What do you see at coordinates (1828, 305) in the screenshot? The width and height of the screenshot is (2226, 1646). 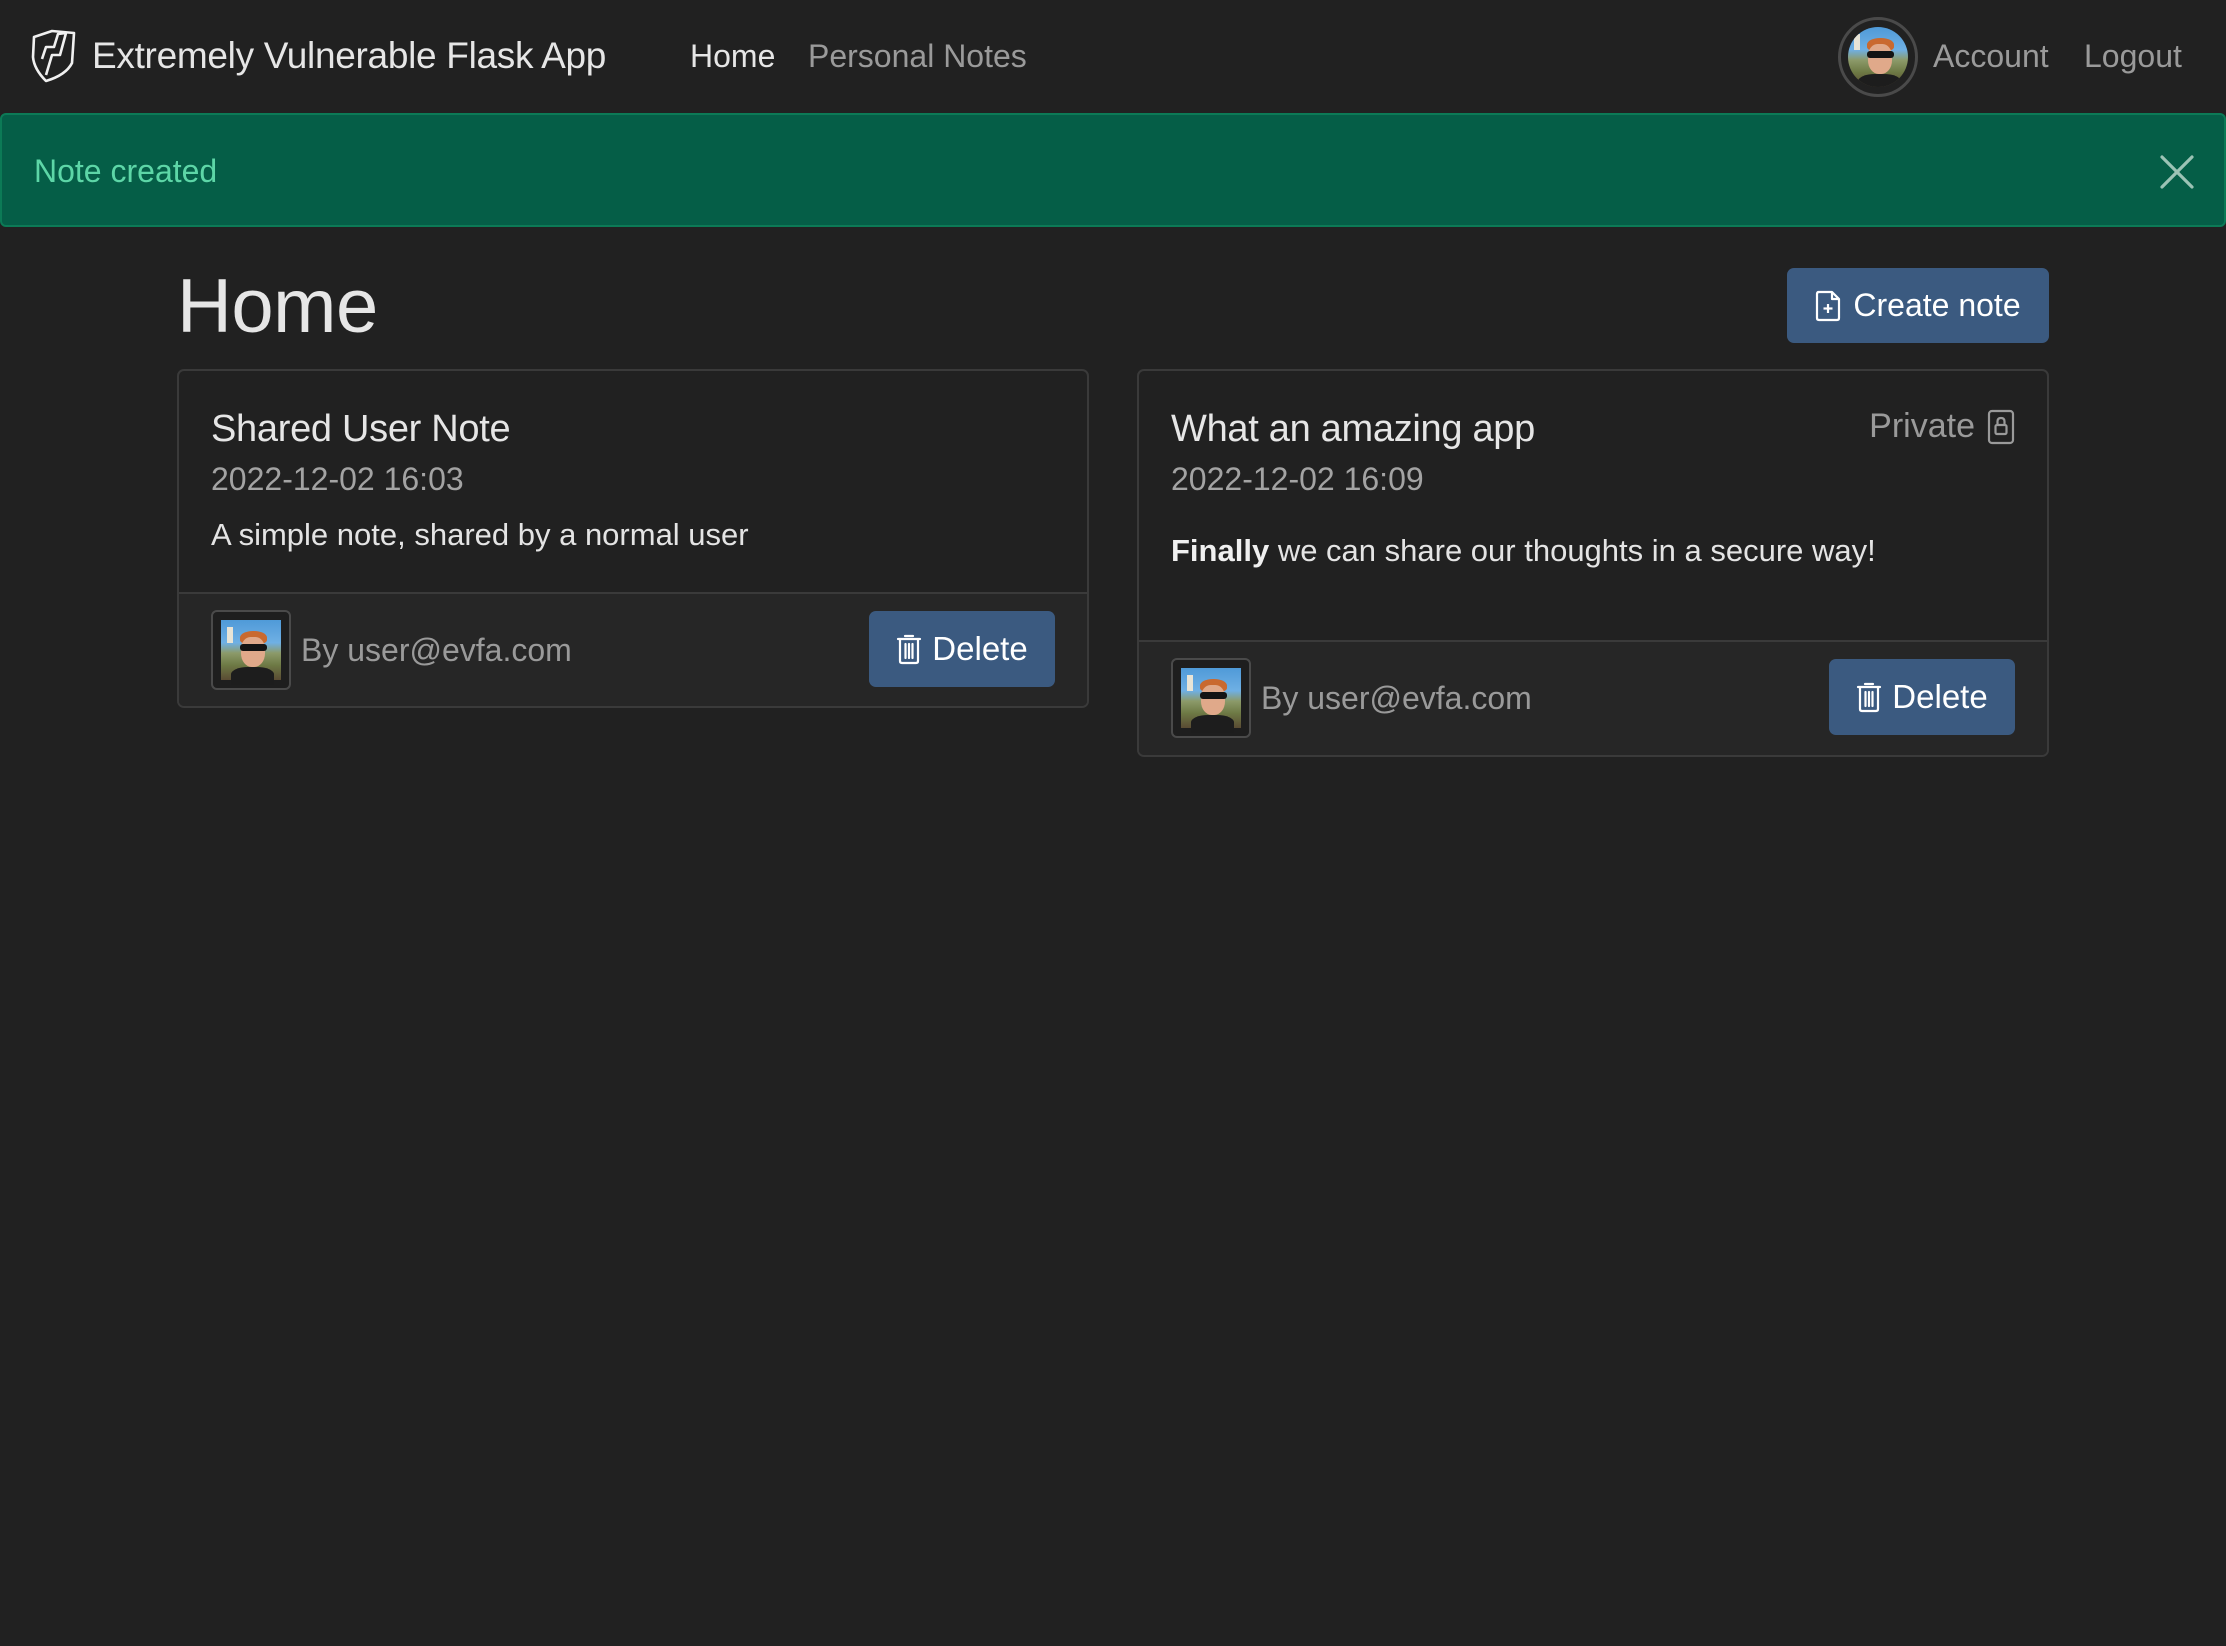 I see `file-plus-icon` at bounding box center [1828, 305].